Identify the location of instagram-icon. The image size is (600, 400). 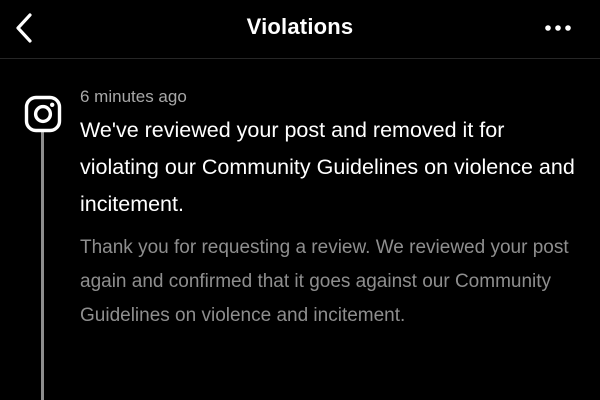
(43, 114).